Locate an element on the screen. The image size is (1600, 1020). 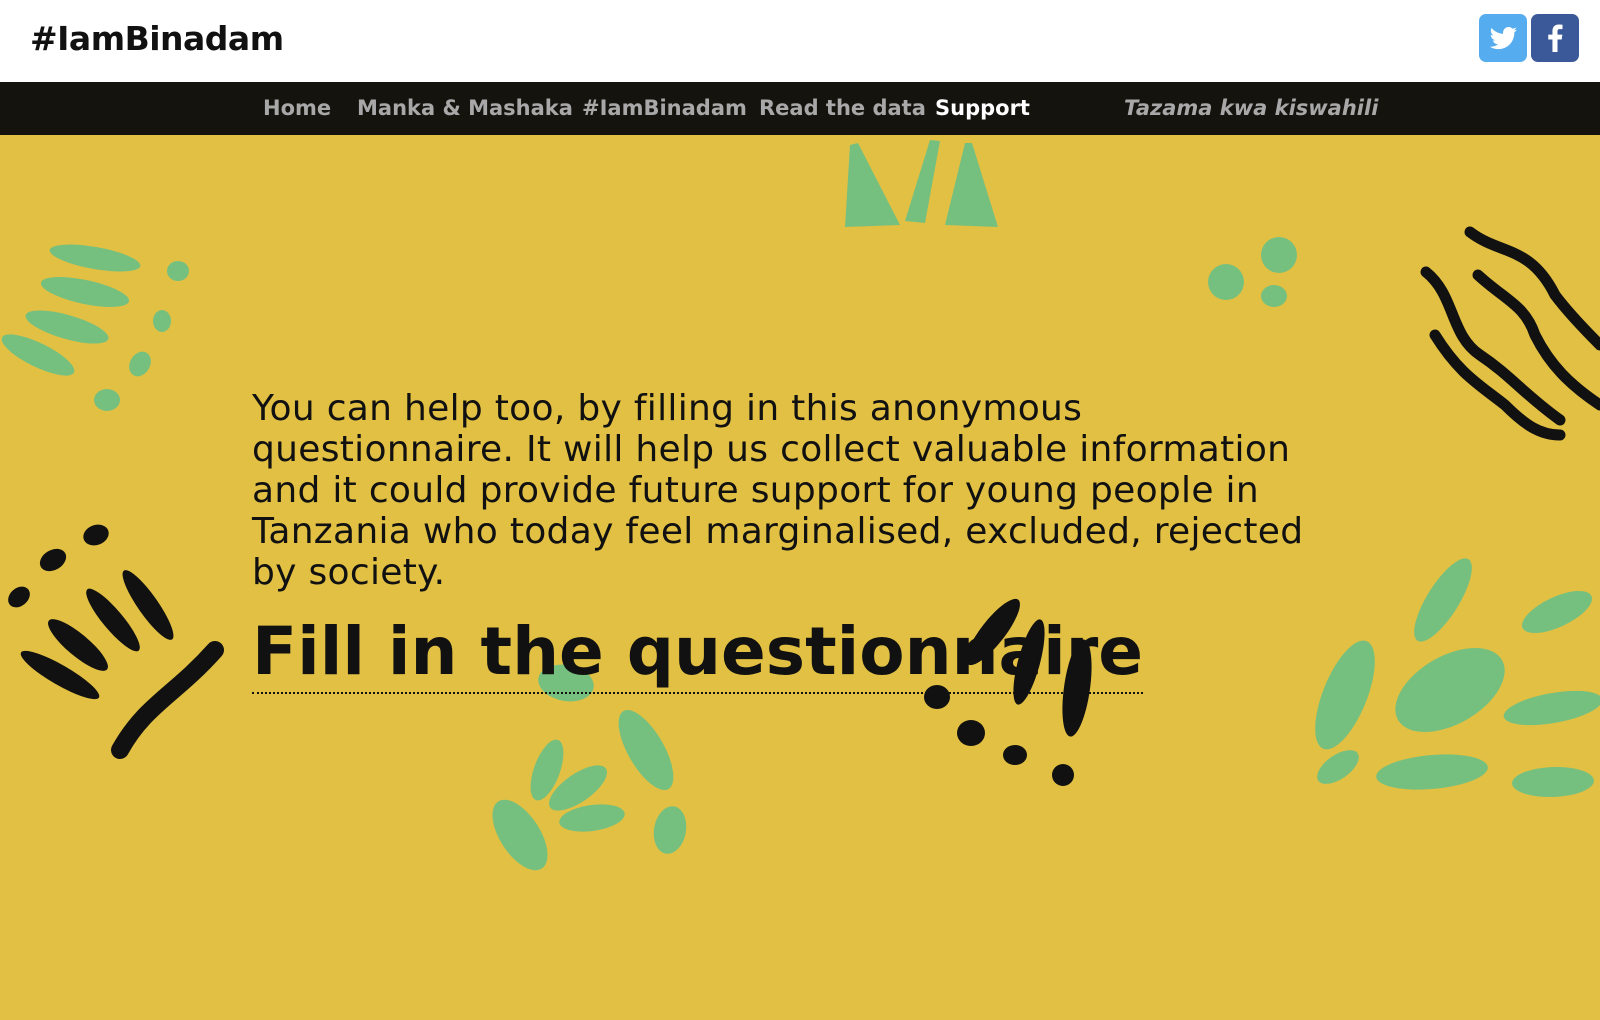
fill-questionnaire-link: Fill in the questionnaire is located at coordinates (698, 653).